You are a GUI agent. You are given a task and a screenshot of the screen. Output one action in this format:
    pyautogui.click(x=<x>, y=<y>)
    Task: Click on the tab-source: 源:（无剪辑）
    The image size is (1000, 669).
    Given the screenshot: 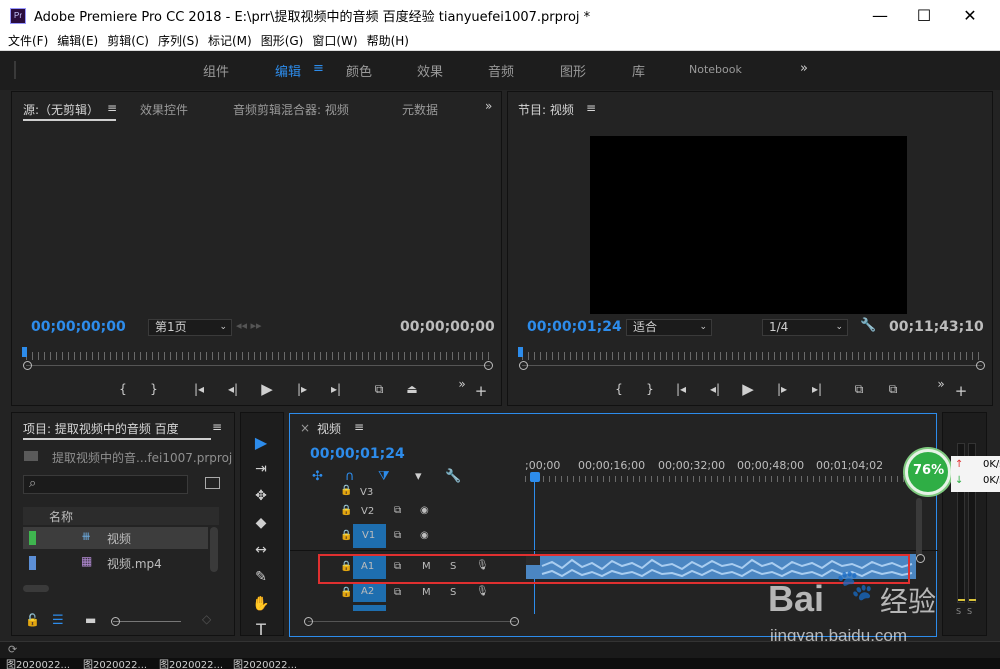 What is the action you would take?
    pyautogui.click(x=61, y=109)
    